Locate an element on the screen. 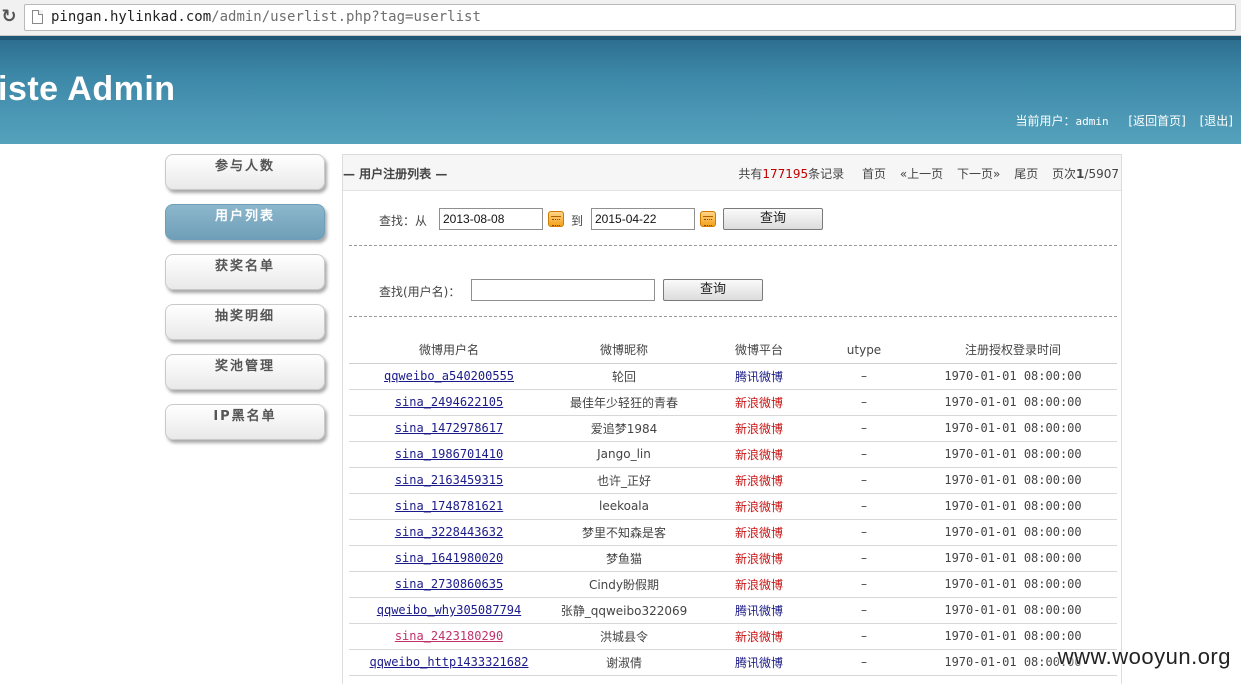  page-indicator: 页次1/5907 is located at coordinates (1085, 174).